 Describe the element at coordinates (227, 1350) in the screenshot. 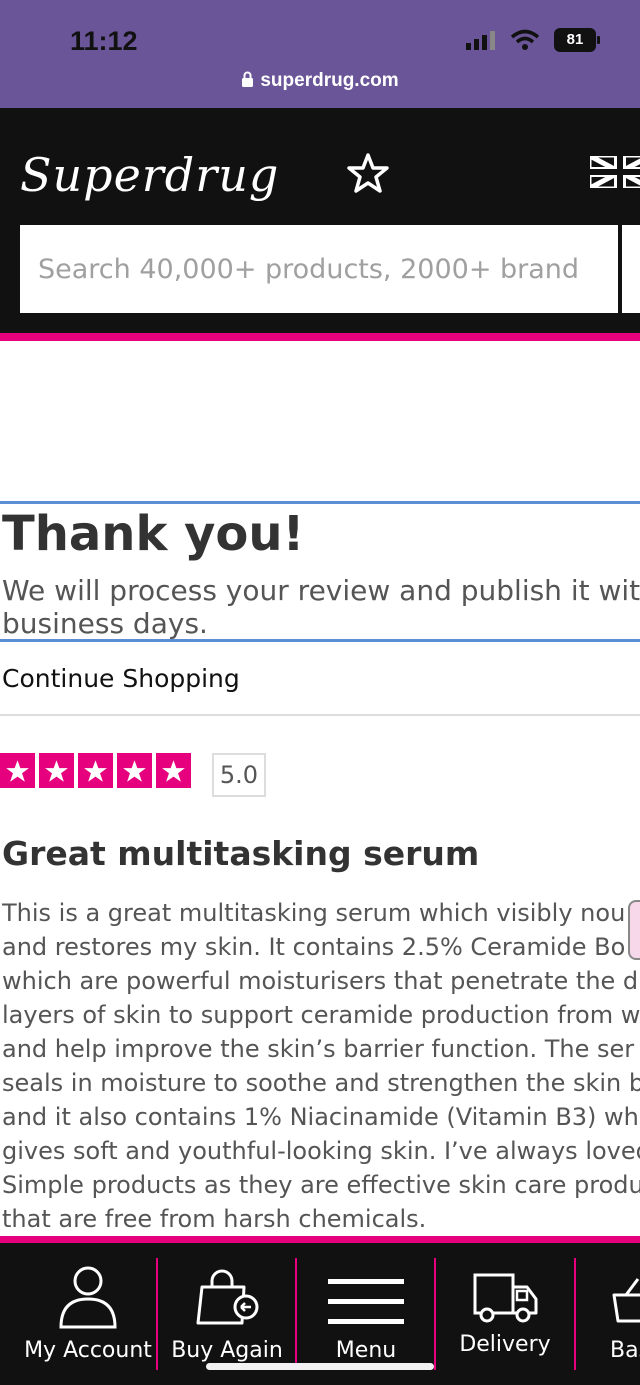

I see `nav-label: Buy Again` at that location.